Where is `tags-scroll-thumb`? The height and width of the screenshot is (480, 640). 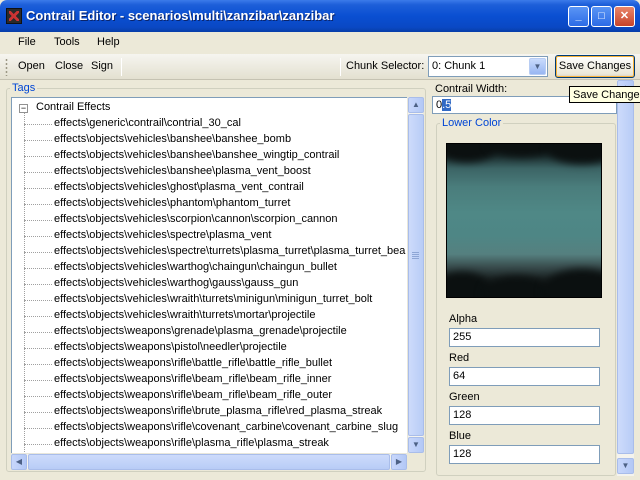 tags-scroll-thumb is located at coordinates (416, 275).